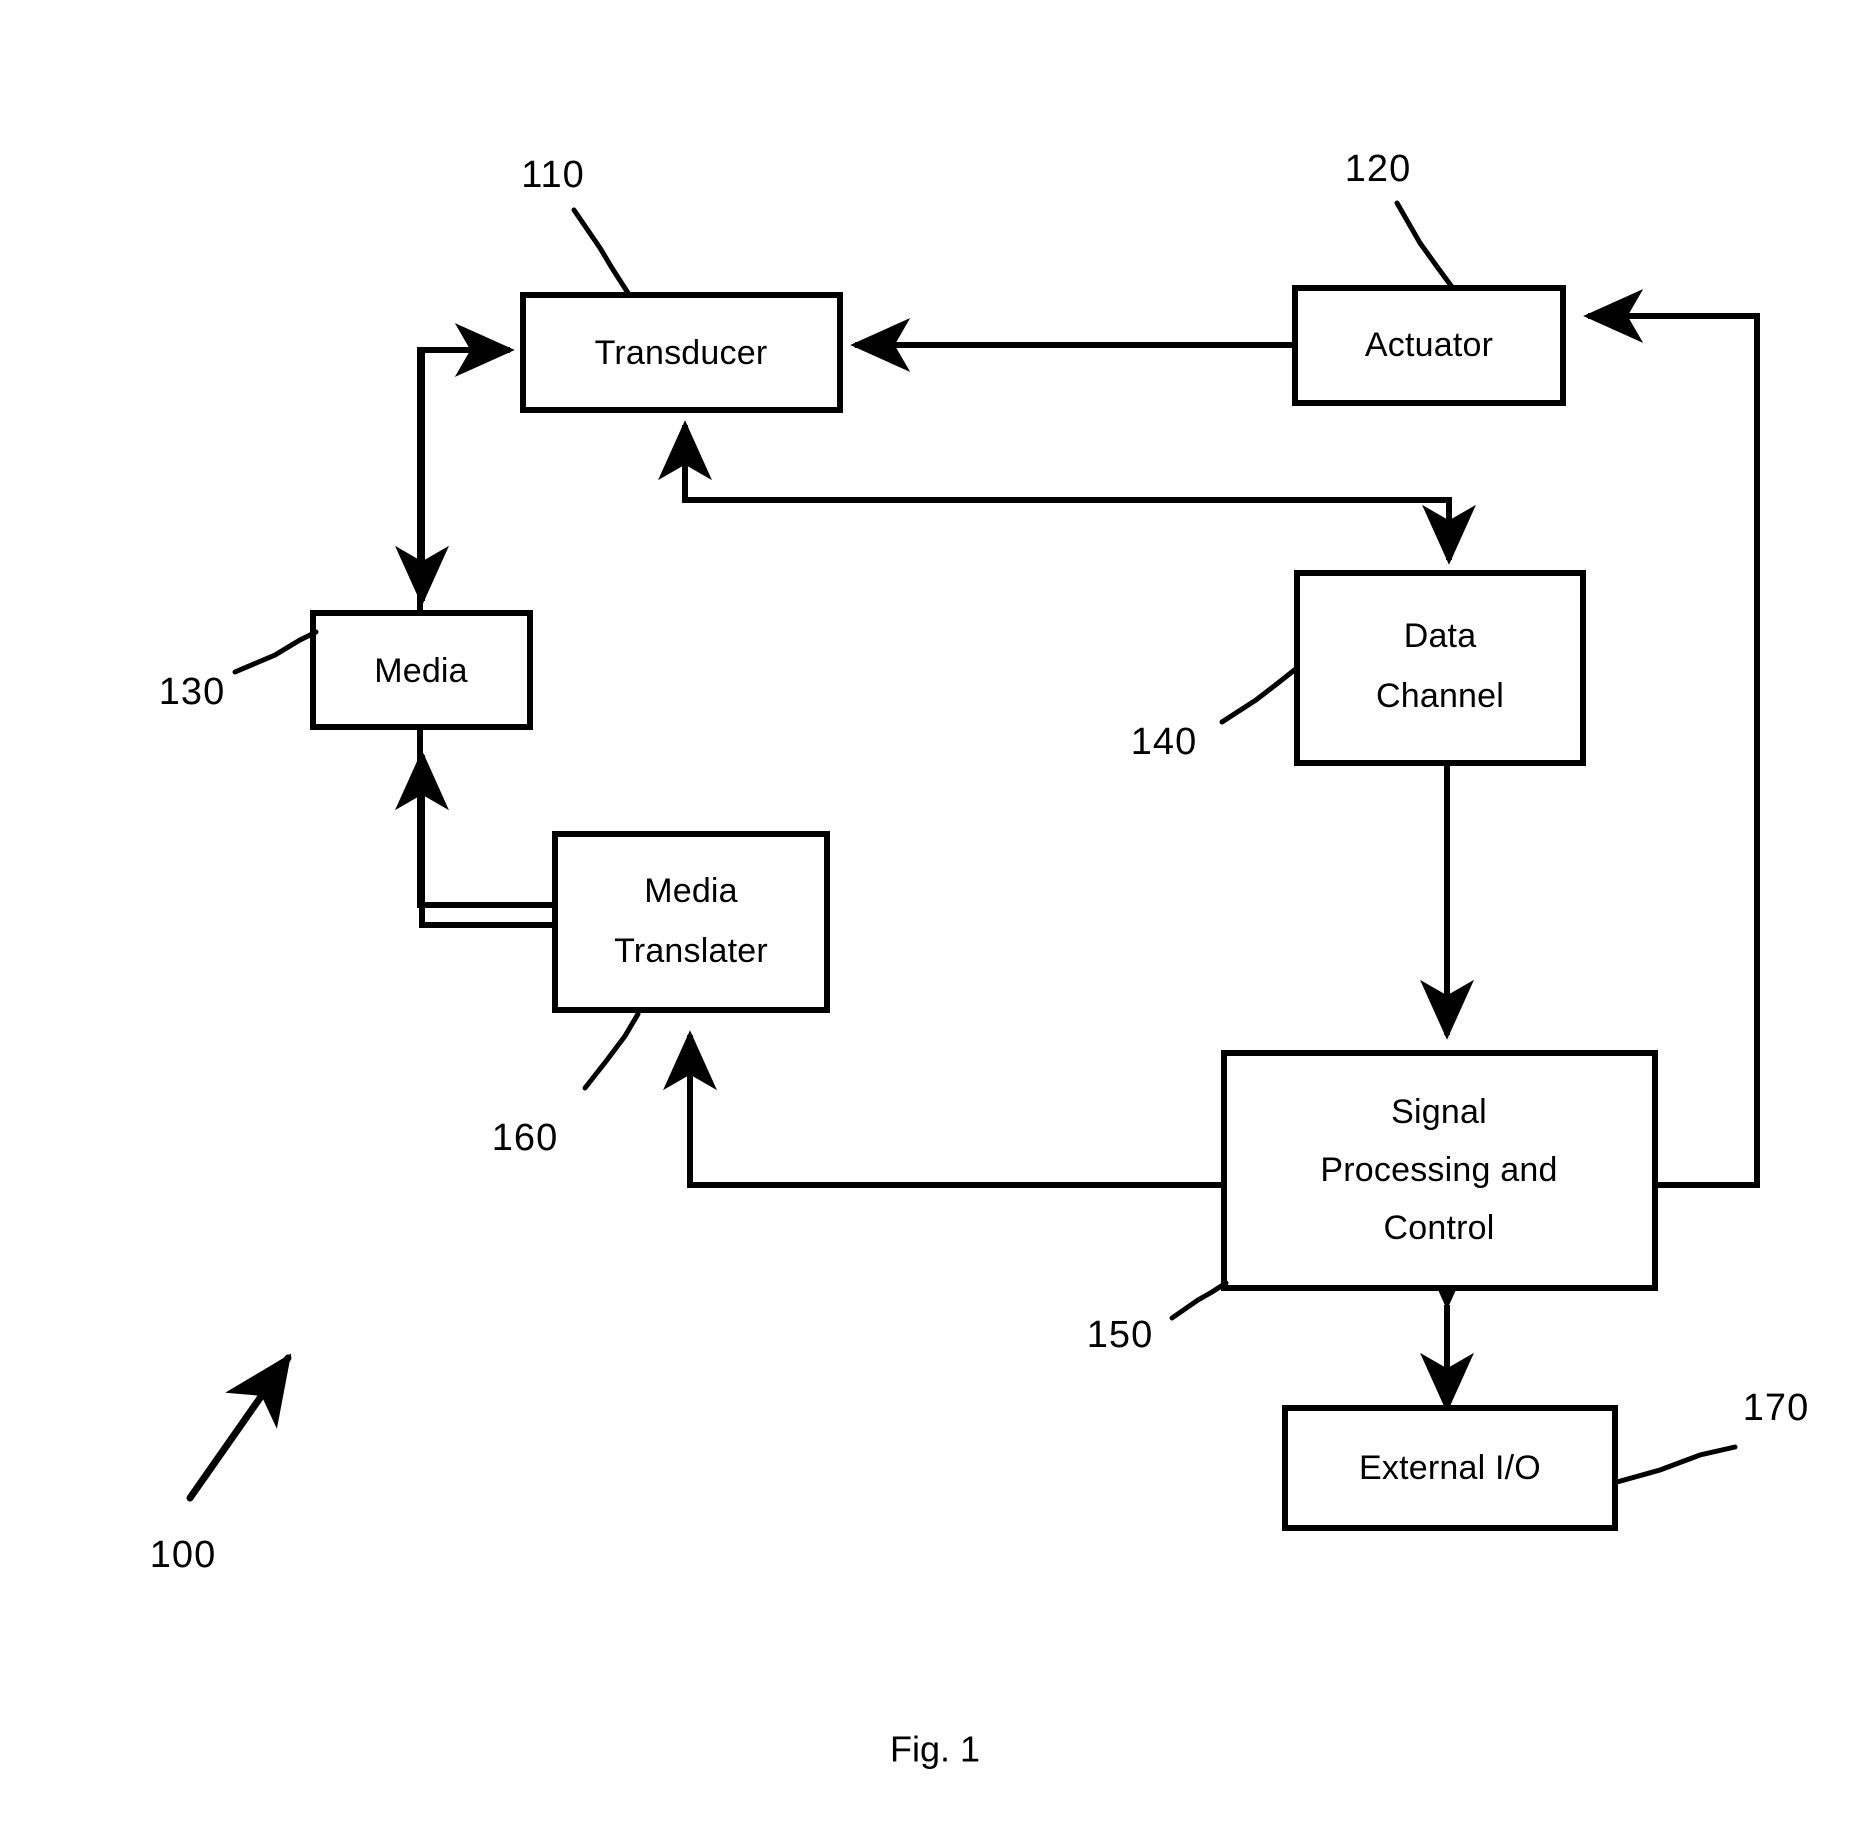  What do you see at coordinates (1711, 1436) in the screenshot?
I see `reference-170: 170` at bounding box center [1711, 1436].